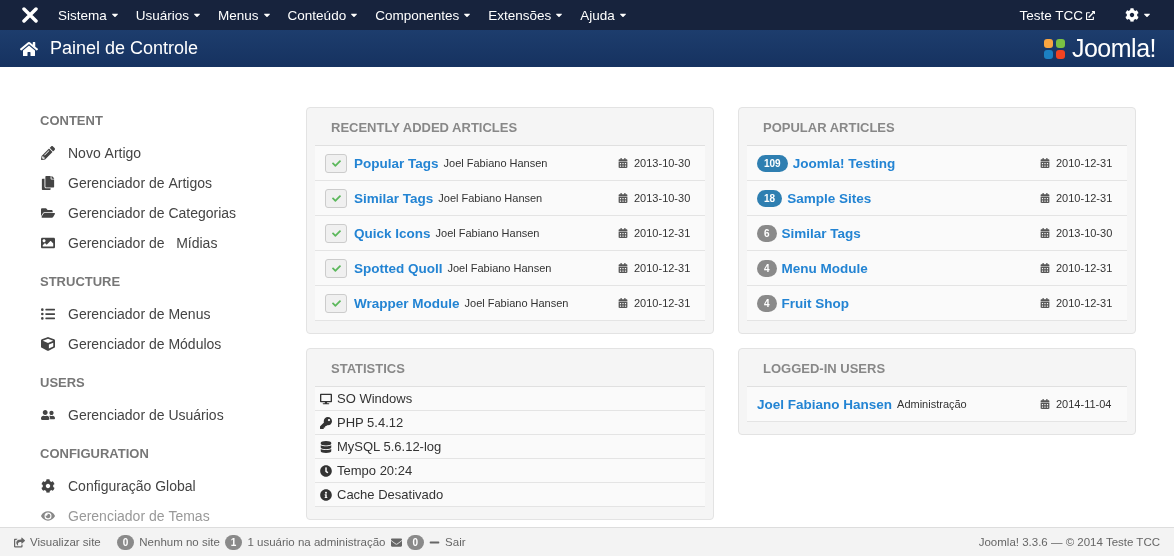 The width and height of the screenshot is (1174, 556). I want to click on eye-icon, so click(48, 516).